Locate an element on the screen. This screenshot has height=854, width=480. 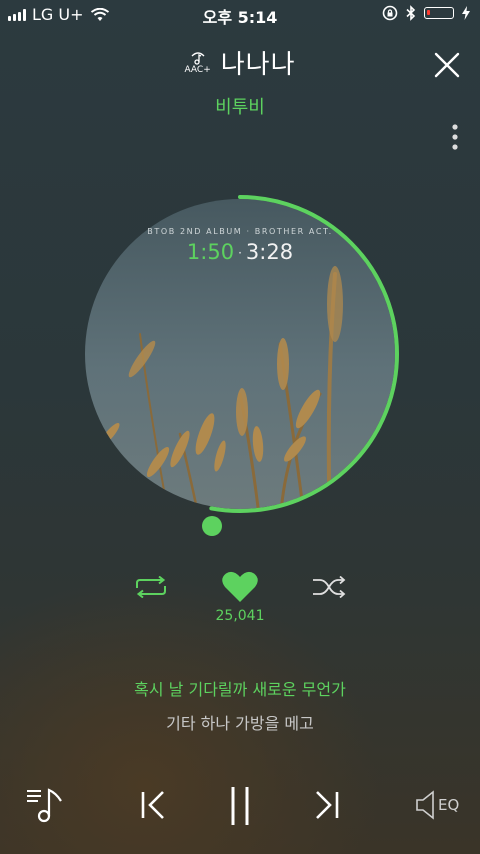
previous-icon is located at coordinates (152, 805).